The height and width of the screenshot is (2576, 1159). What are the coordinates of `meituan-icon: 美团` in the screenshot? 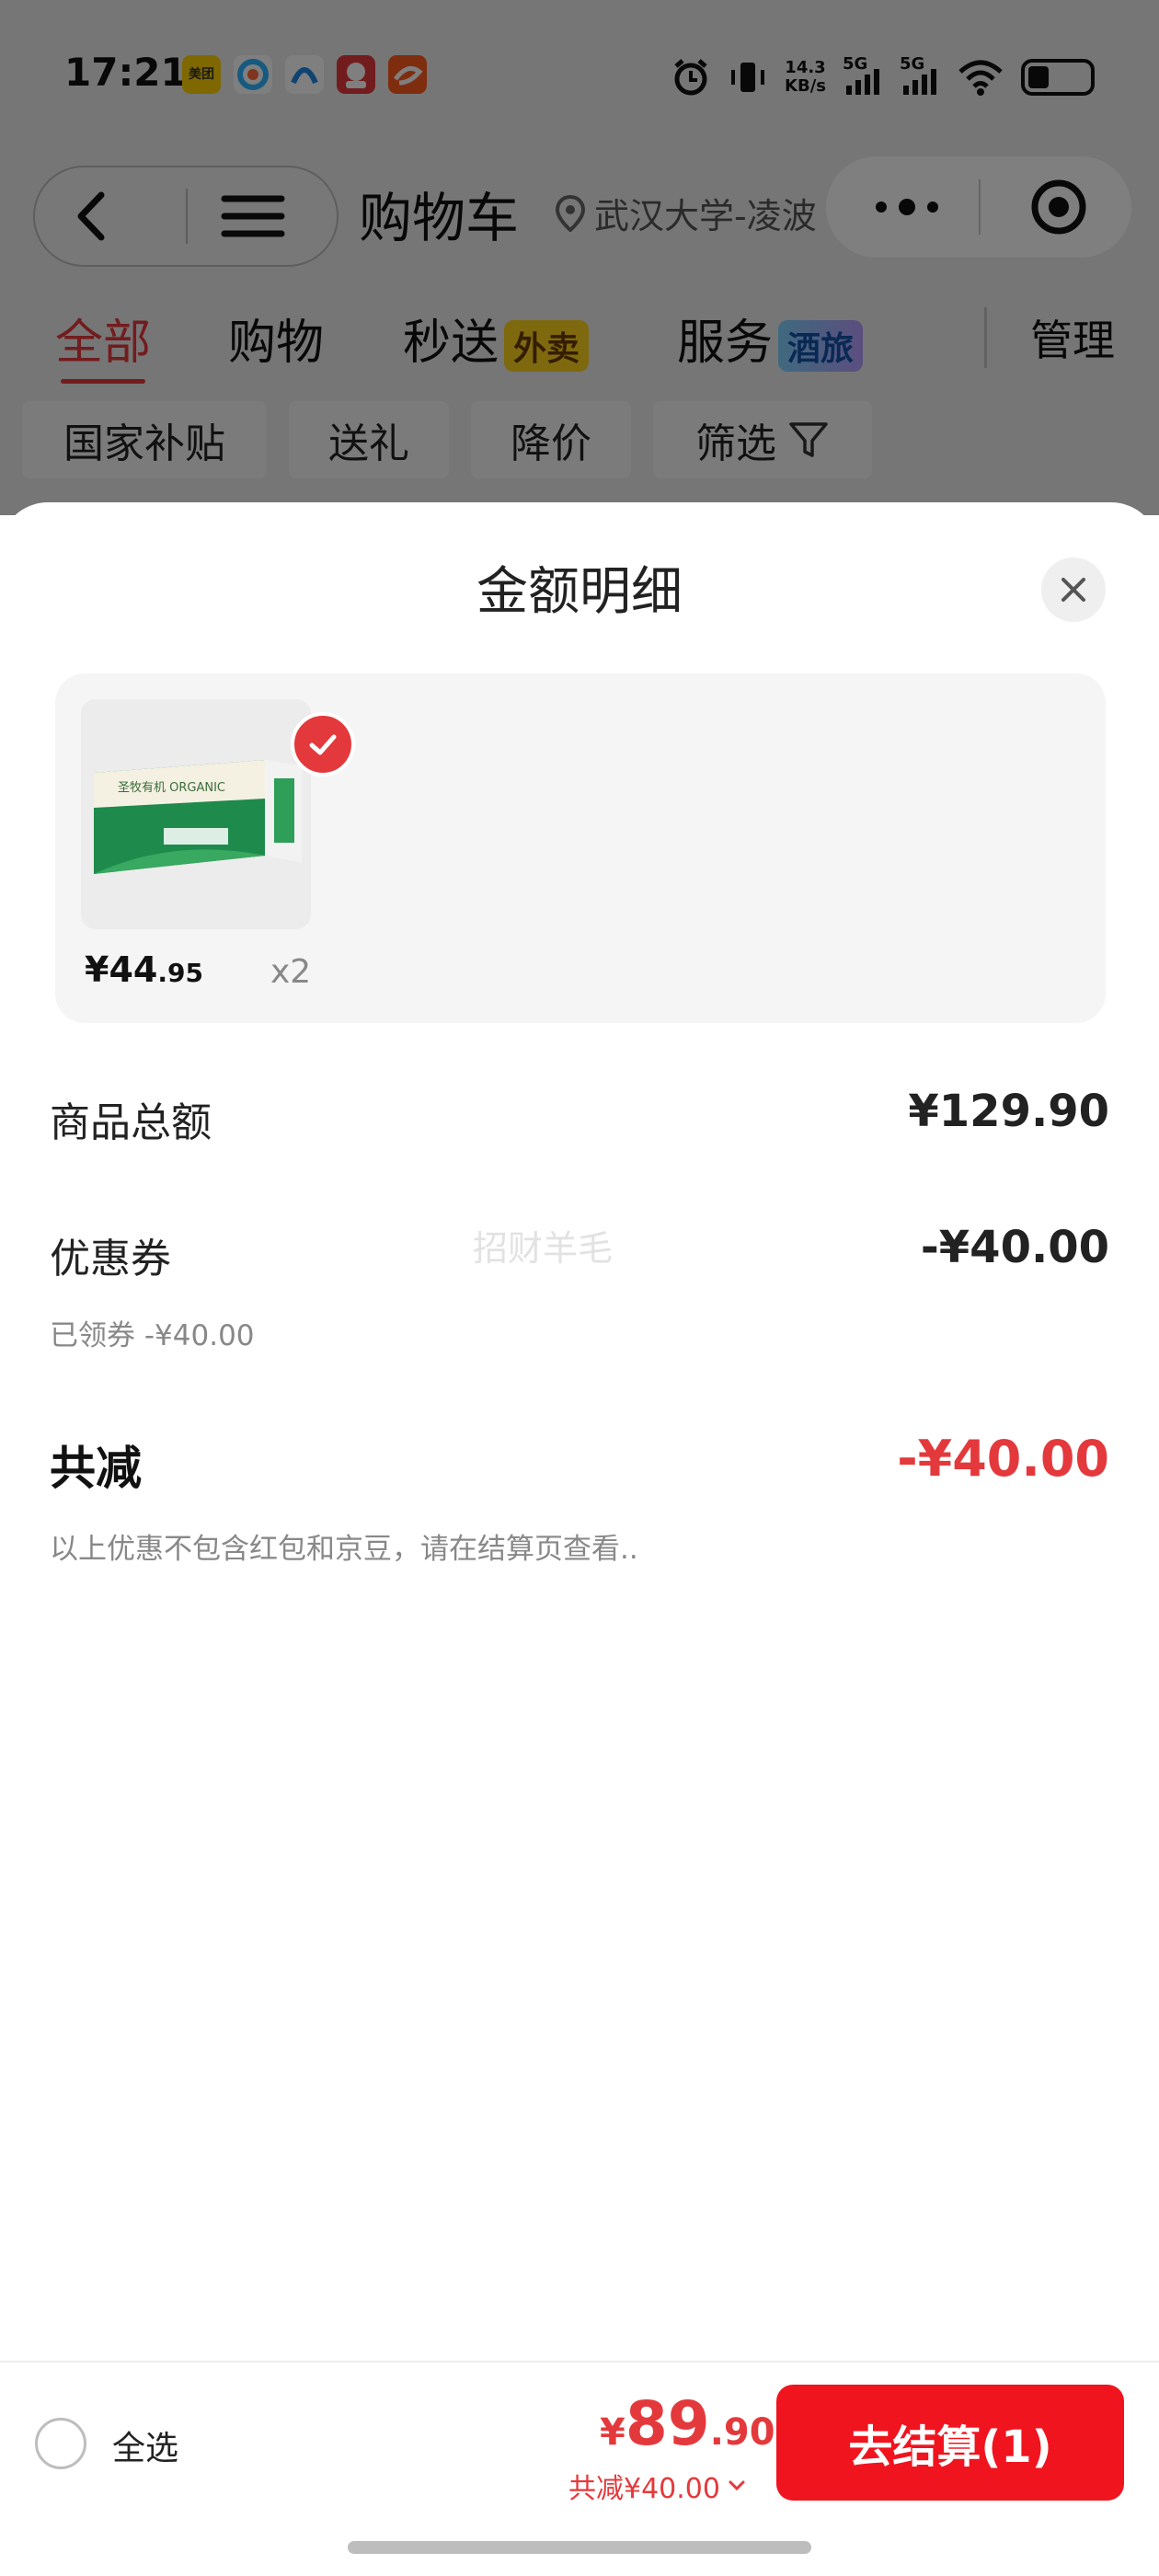 It's located at (201, 74).